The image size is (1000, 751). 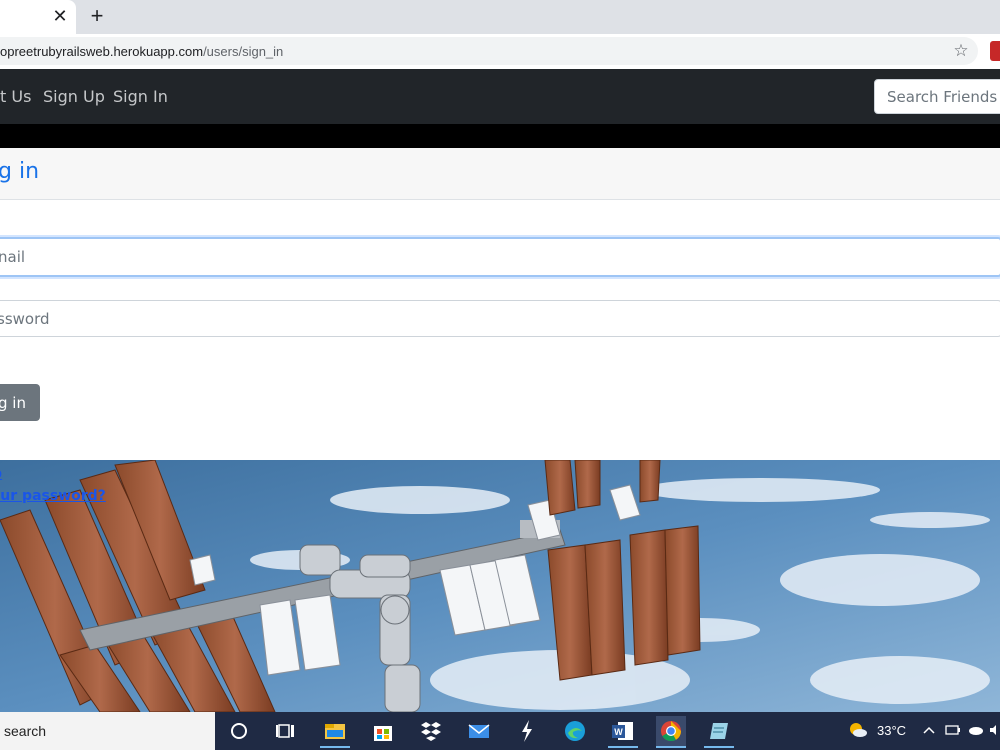 What do you see at coordinates (53, 496) in the screenshot?
I see `forgot-password-link: t your password?` at bounding box center [53, 496].